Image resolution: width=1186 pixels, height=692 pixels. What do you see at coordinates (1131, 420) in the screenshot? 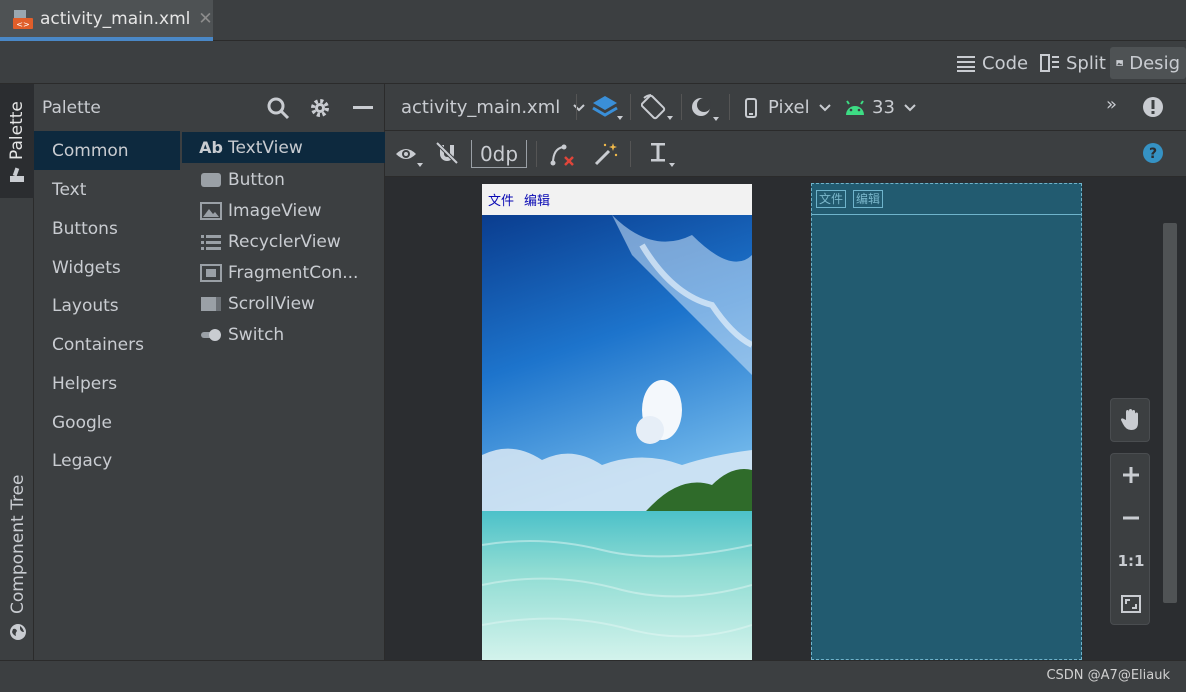
I see `pan-button` at bounding box center [1131, 420].